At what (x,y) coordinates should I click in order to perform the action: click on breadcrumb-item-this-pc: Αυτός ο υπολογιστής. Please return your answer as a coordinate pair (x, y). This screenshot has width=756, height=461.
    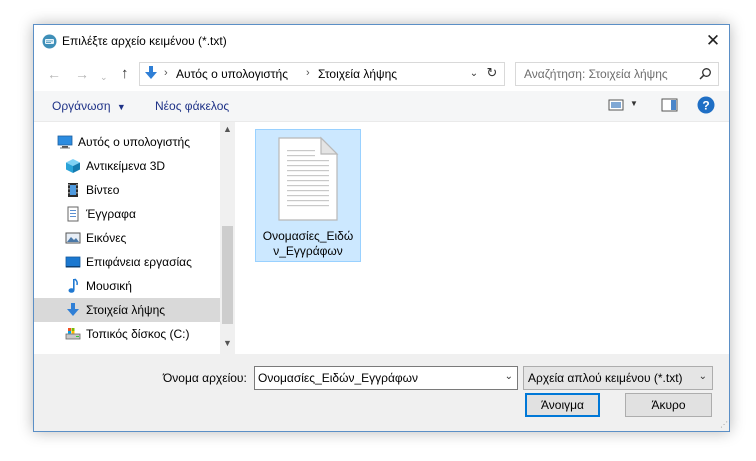
    Looking at the image, I should click on (232, 74).